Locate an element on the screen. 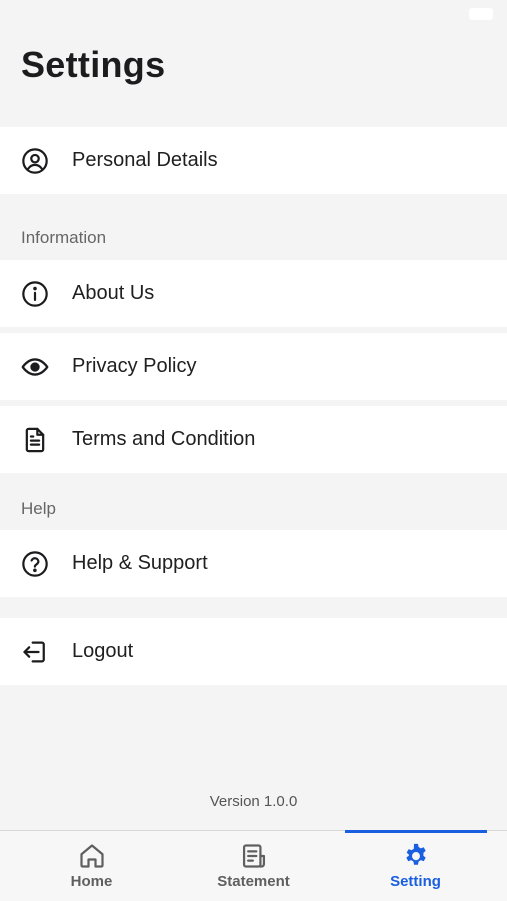 The image size is (507, 901). section-label-information: Information is located at coordinates (64, 237).